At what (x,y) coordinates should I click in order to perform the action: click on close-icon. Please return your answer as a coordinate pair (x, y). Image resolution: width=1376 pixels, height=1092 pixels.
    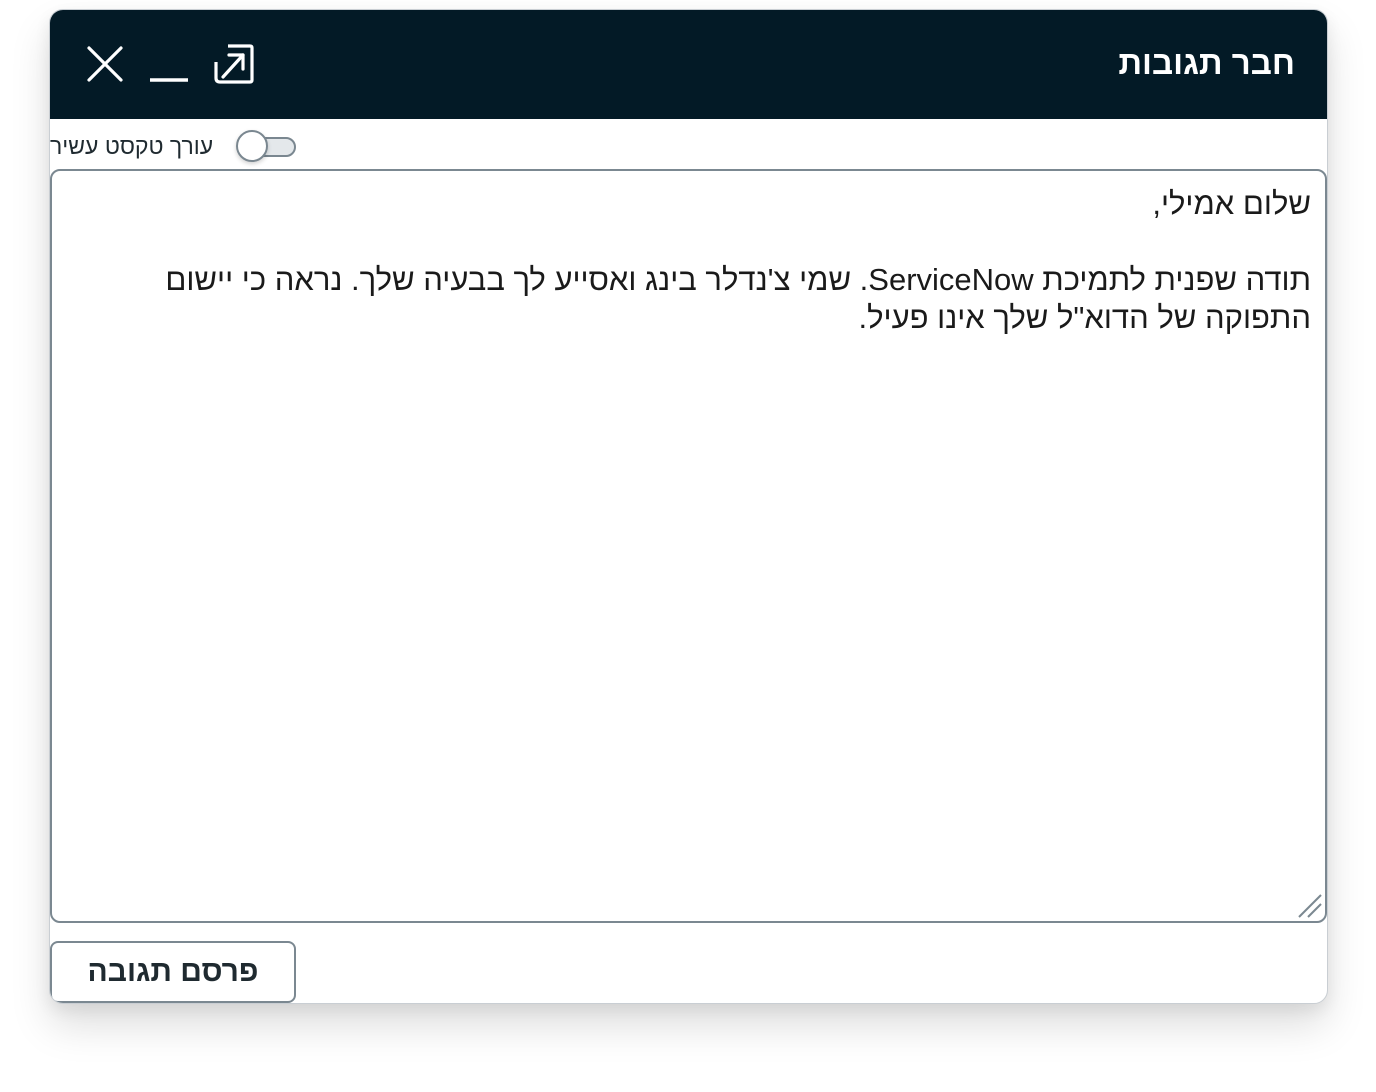
    Looking at the image, I should click on (105, 64).